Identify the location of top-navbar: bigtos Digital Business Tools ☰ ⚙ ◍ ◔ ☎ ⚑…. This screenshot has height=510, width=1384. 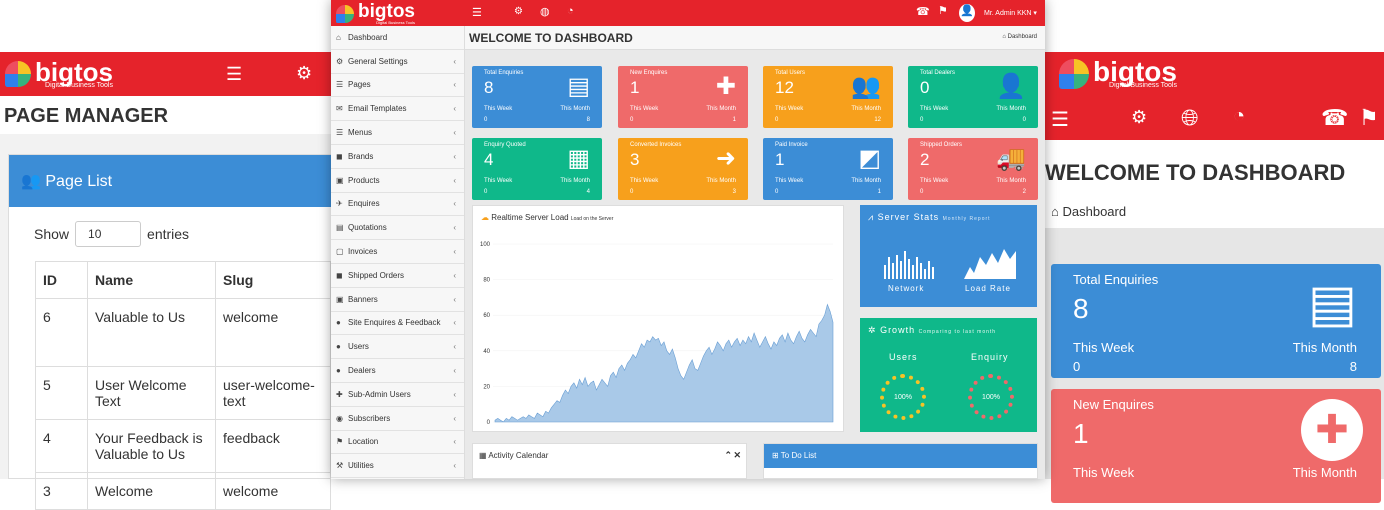
(688, 13).